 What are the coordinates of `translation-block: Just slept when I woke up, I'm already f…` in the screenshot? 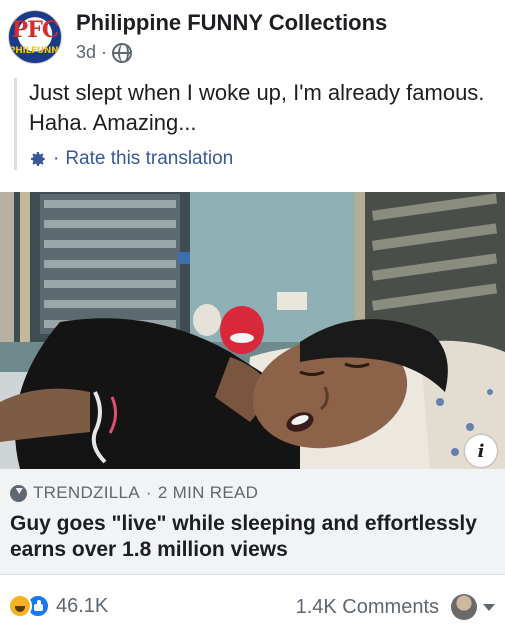 It's located at (254, 124).